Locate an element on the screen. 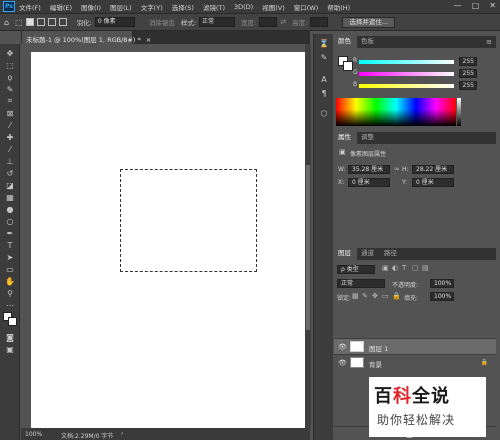 The width and height of the screenshot is (500, 440). filter-type-icon: T is located at coordinates (404, 268).